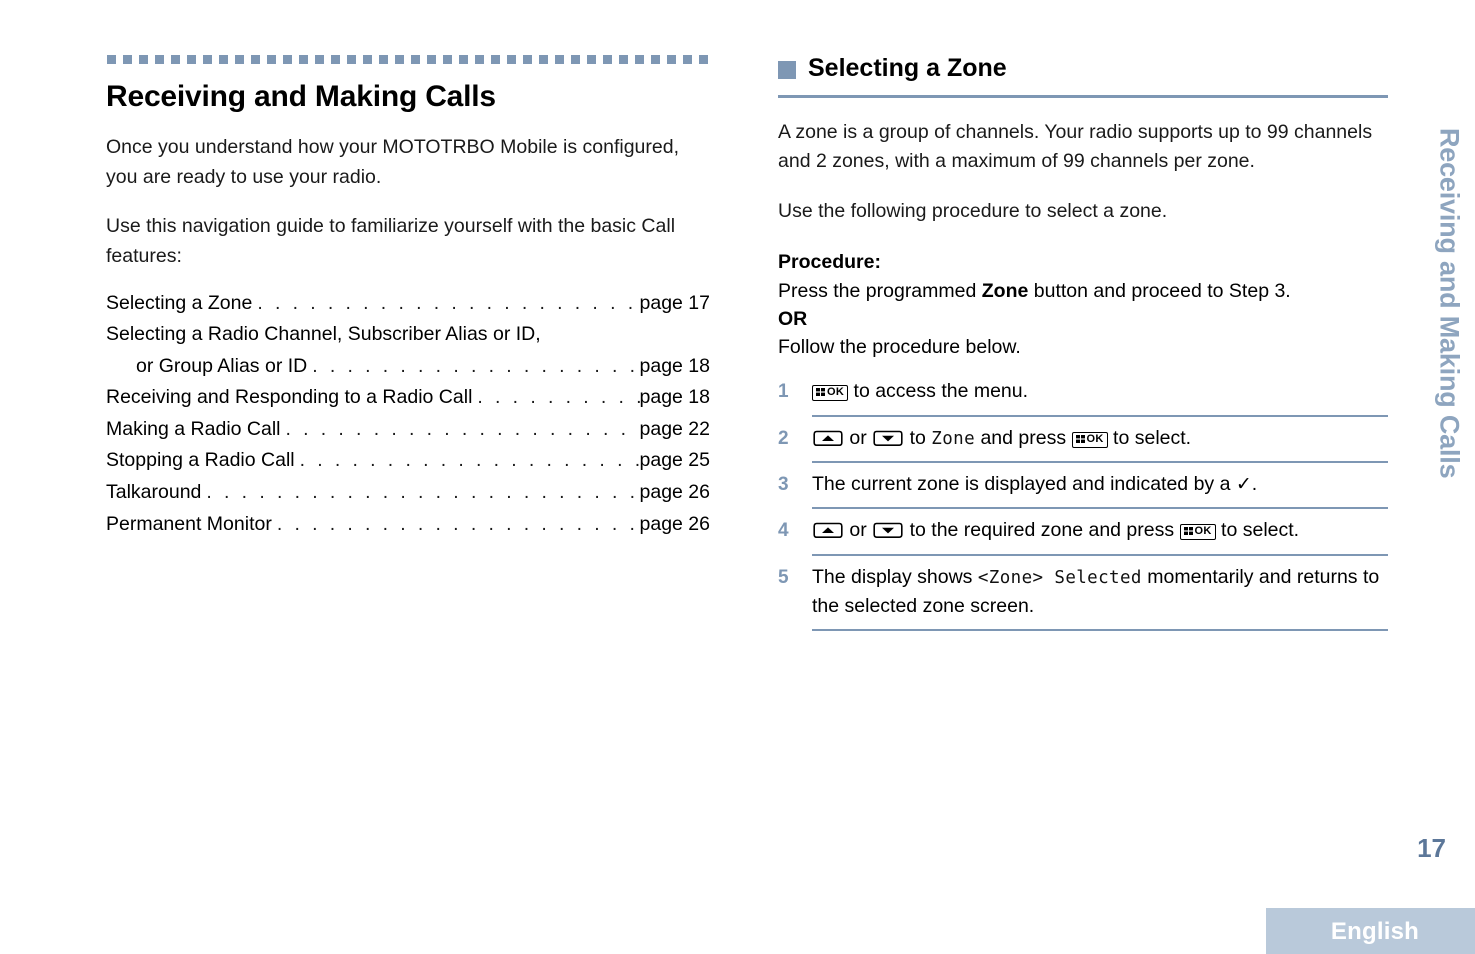 Image resolution: width=1475 pixels, height=954 pixels. Describe the element at coordinates (675, 302) in the screenshot. I see `toc-entry-page: page 17` at that location.